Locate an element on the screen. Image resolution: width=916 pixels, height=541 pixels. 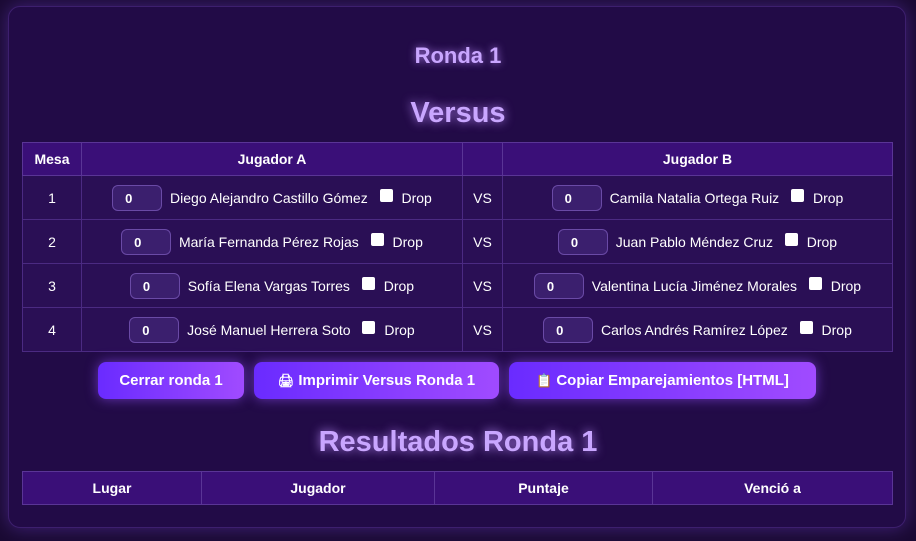
player-a-cell: 0 María Fernanda Pérez Rojas Drop is located at coordinates (272, 241).